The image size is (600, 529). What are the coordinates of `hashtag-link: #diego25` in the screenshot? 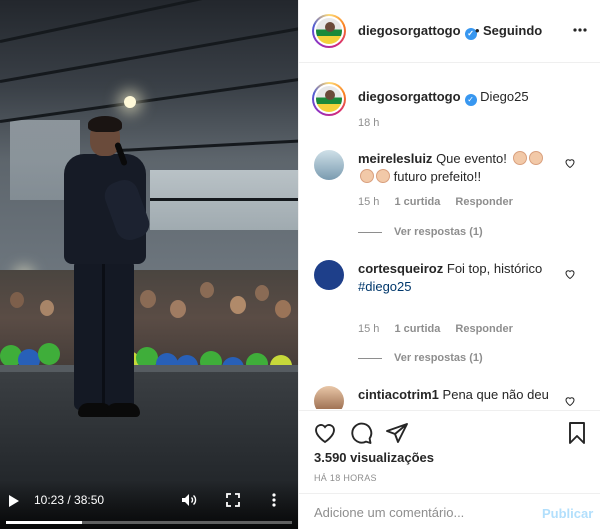 It's located at (385, 286).